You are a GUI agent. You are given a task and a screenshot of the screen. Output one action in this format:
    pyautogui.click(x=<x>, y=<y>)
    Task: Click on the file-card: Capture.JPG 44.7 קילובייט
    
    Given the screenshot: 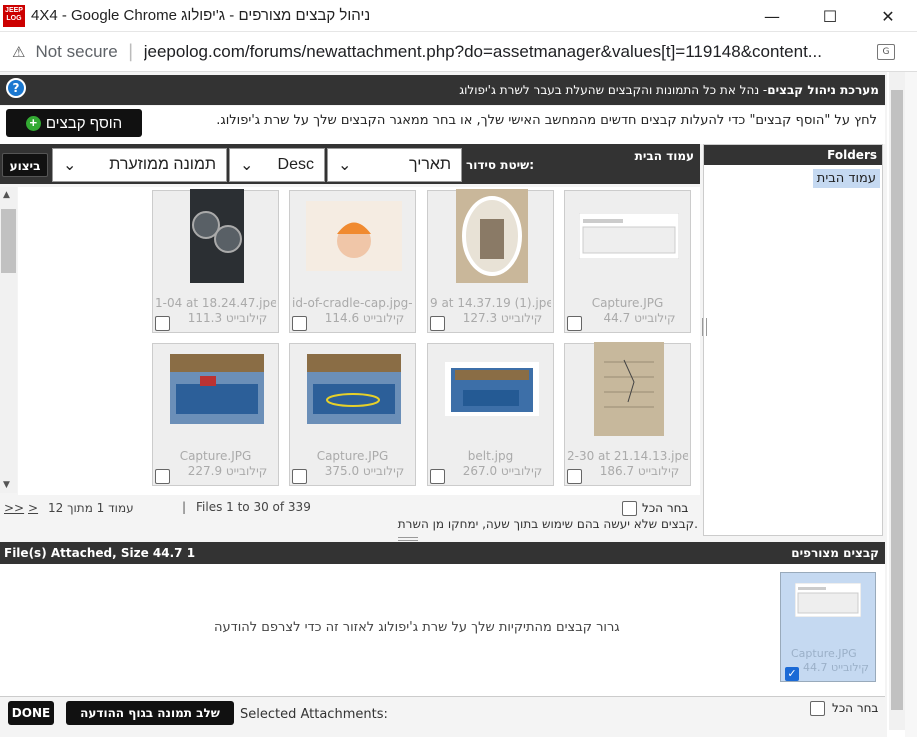 What is the action you would take?
    pyautogui.click(x=627, y=261)
    